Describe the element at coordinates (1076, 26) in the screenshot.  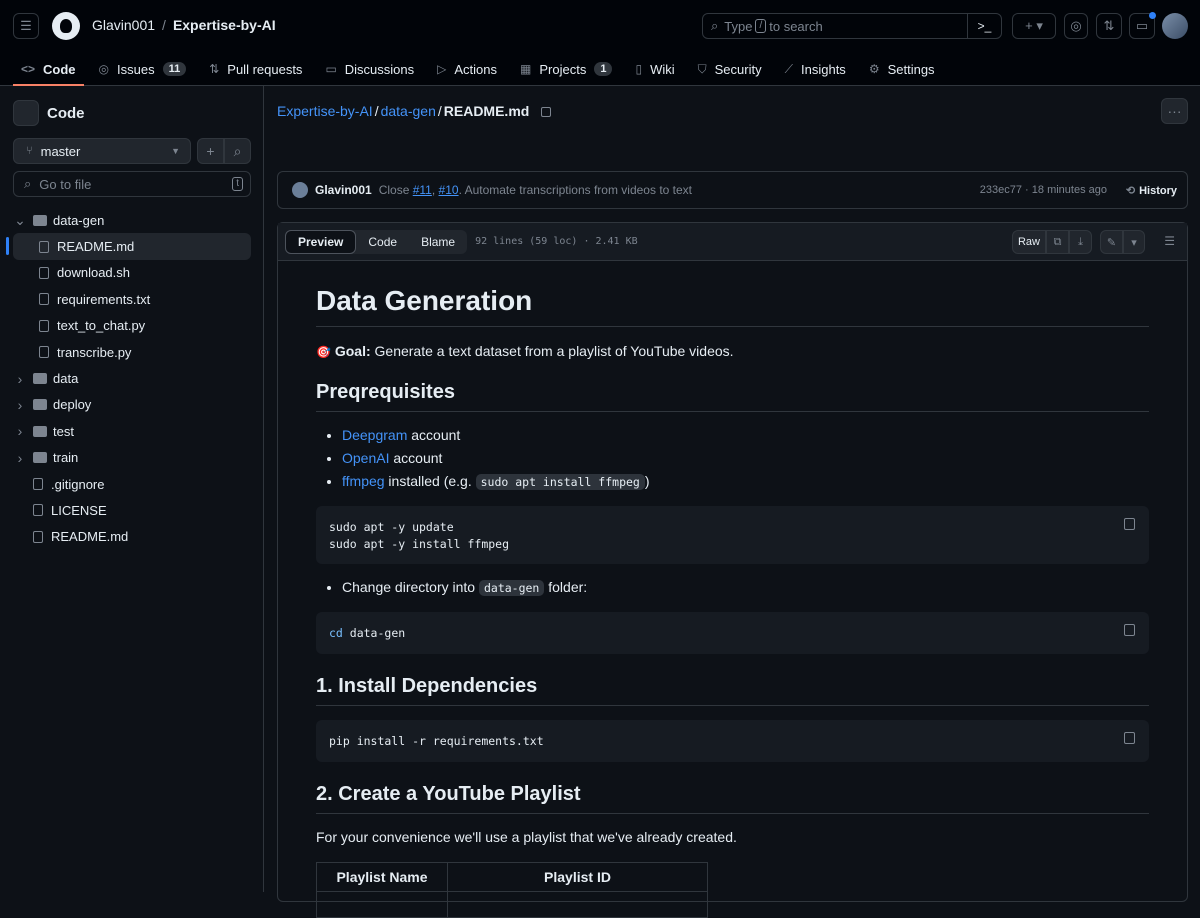
I see `issues-icon: ◎` at that location.